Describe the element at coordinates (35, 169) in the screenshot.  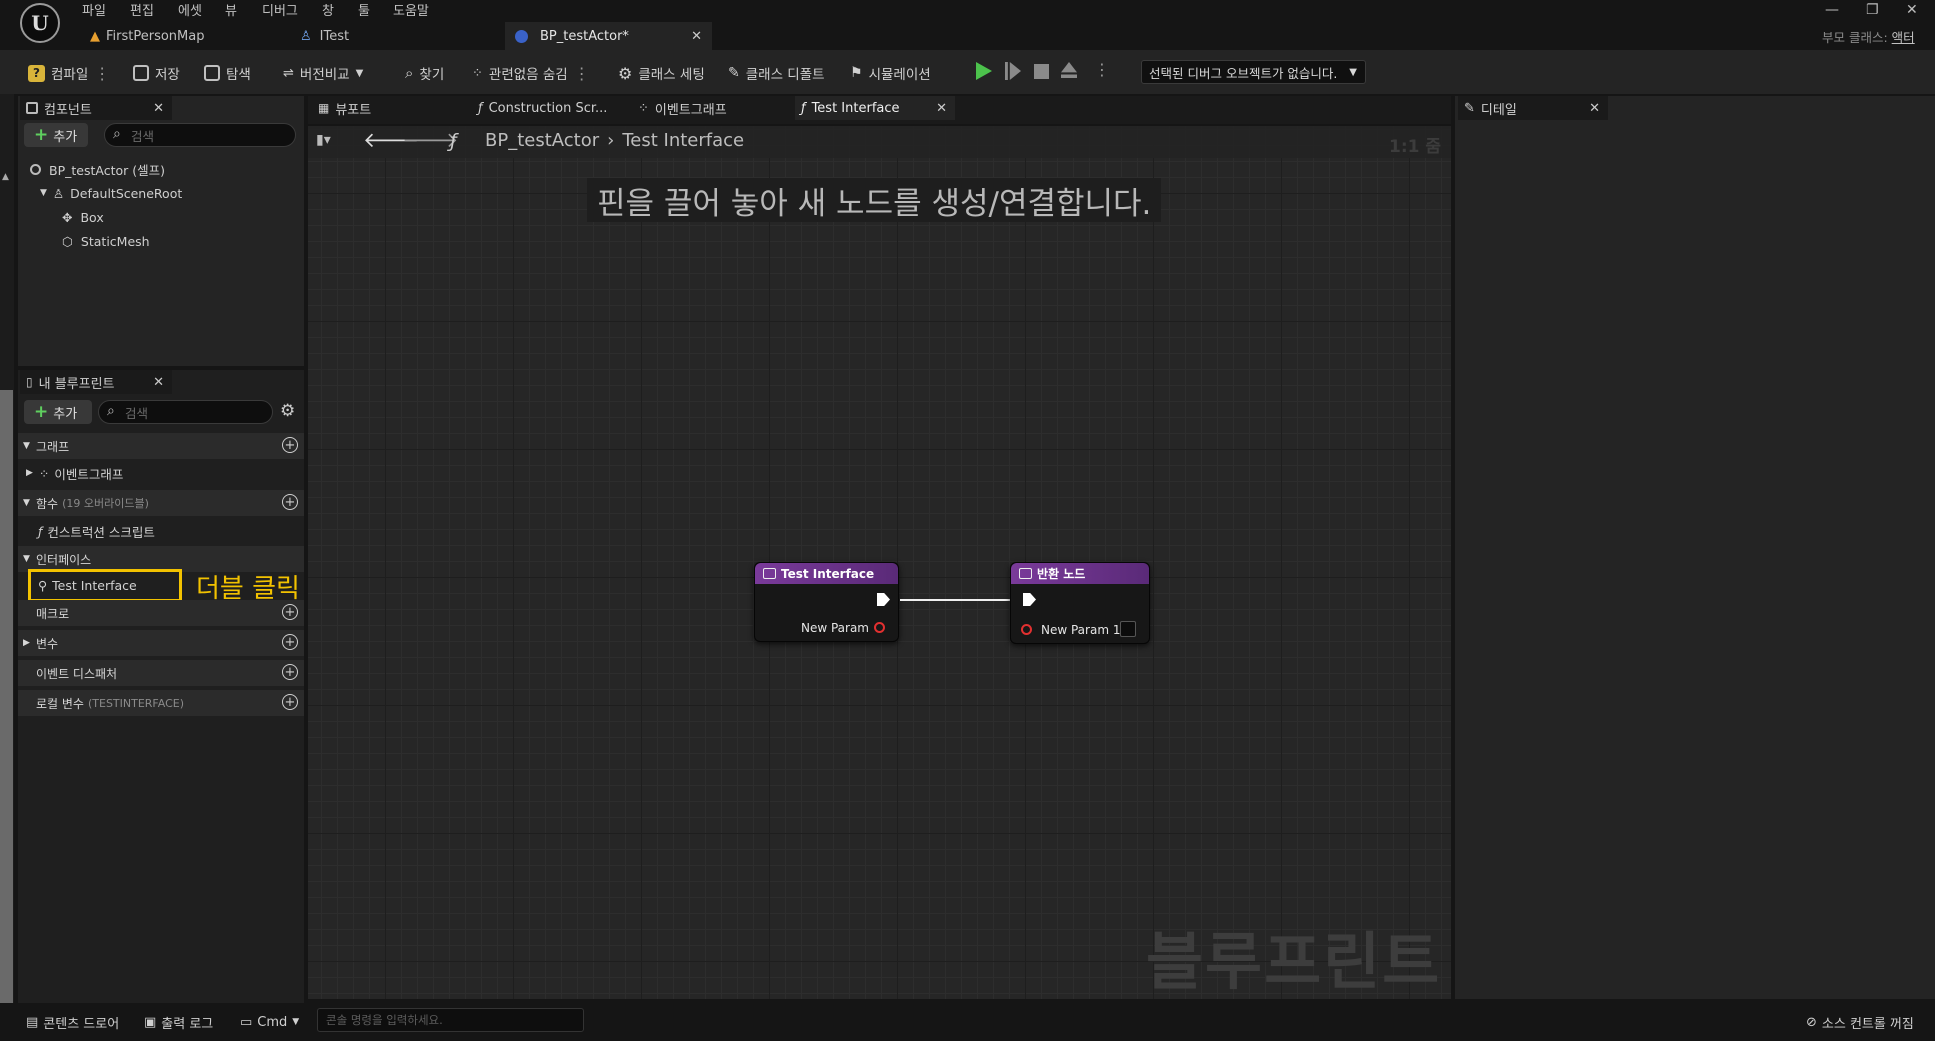
I see `actor-icon` at that location.